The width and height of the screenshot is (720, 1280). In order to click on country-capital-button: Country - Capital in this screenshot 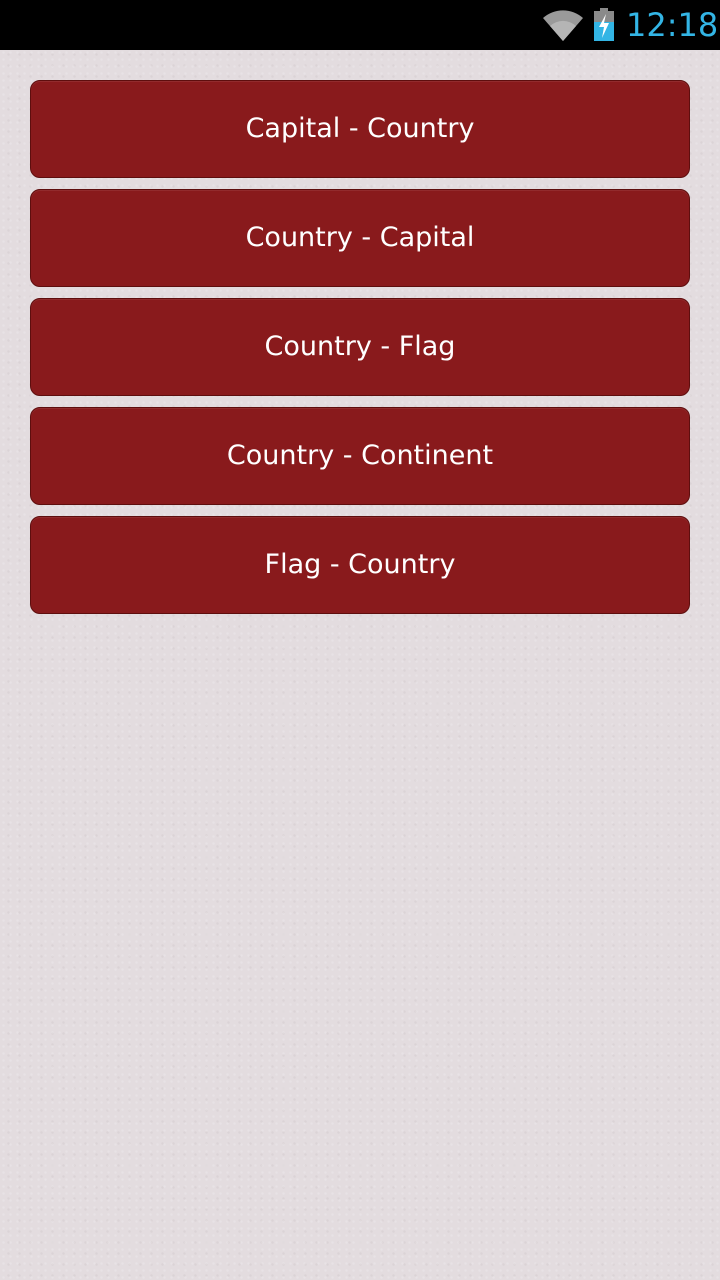, I will do `click(360, 238)`.